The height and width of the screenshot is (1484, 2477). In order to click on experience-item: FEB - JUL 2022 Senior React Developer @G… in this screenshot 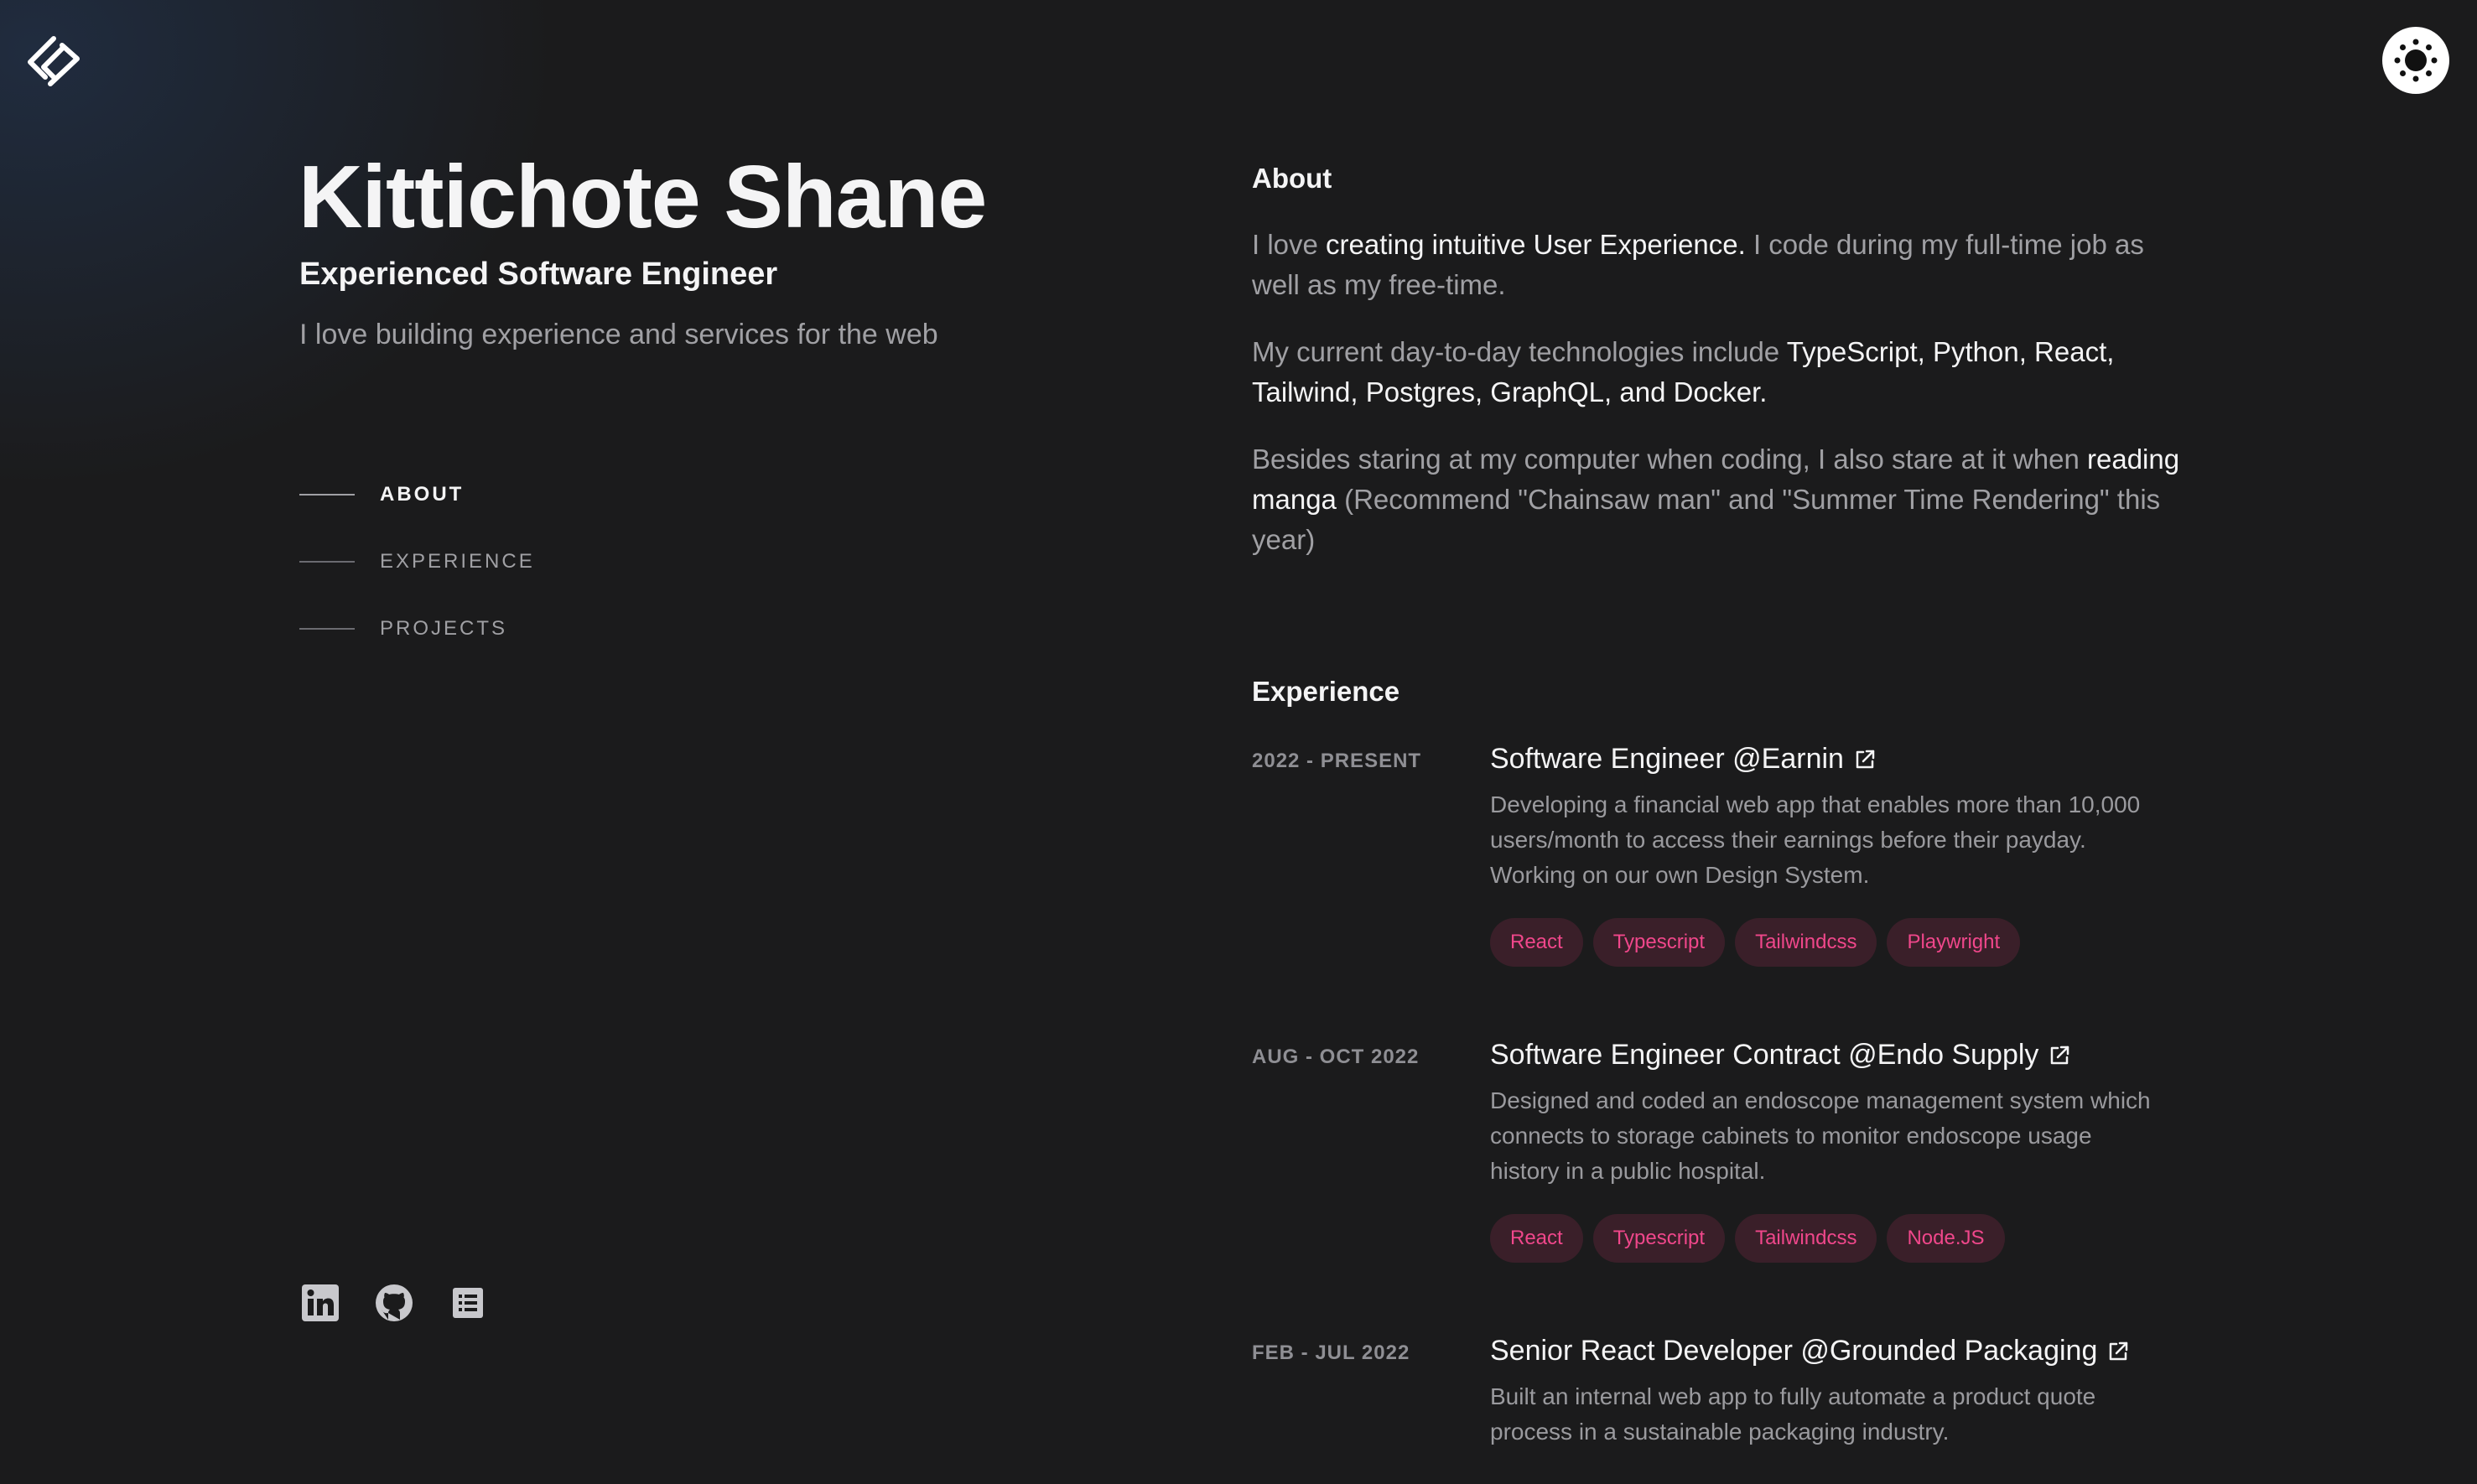, I will do `click(1721, 1392)`.